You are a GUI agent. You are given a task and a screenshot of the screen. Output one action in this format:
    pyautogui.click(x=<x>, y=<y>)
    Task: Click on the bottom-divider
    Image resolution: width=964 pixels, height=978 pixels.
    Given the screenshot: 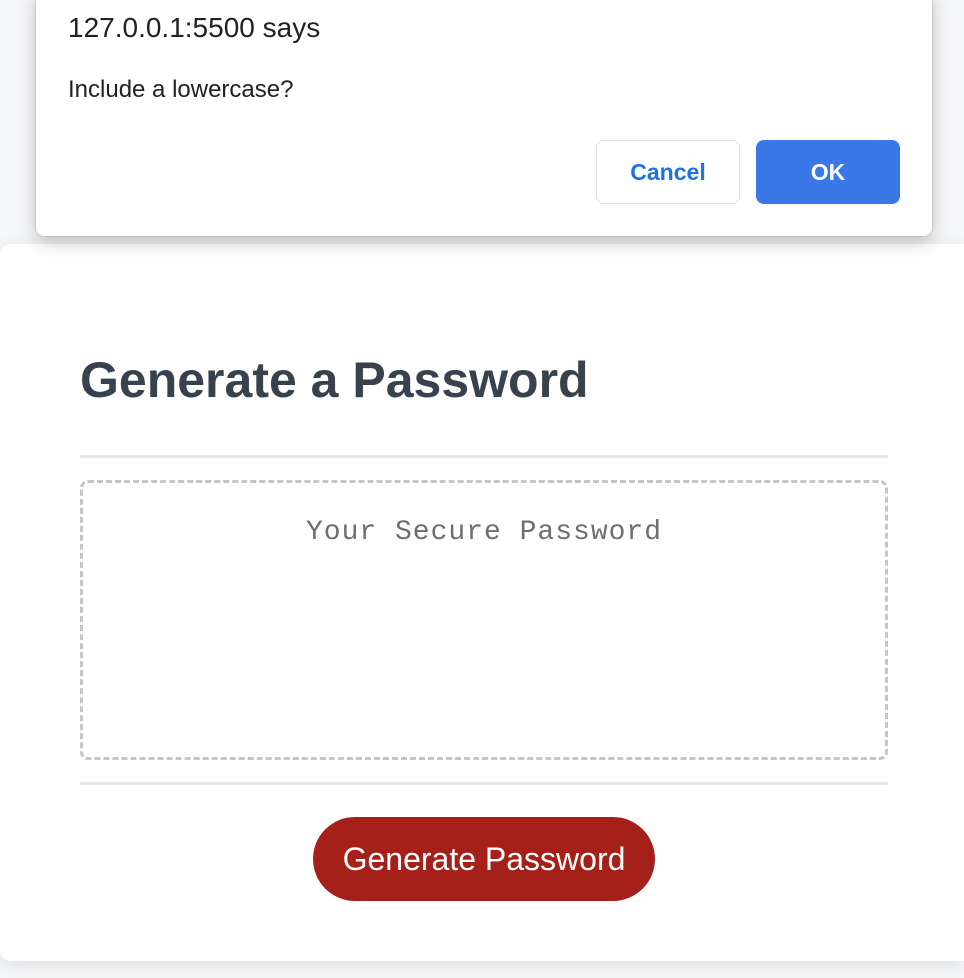 What is the action you would take?
    pyautogui.click(x=484, y=783)
    